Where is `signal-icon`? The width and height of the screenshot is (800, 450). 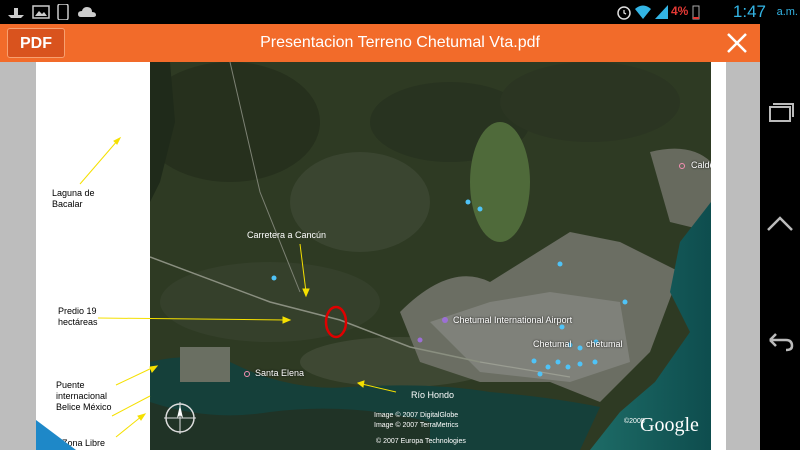 signal-icon is located at coordinates (661, 12).